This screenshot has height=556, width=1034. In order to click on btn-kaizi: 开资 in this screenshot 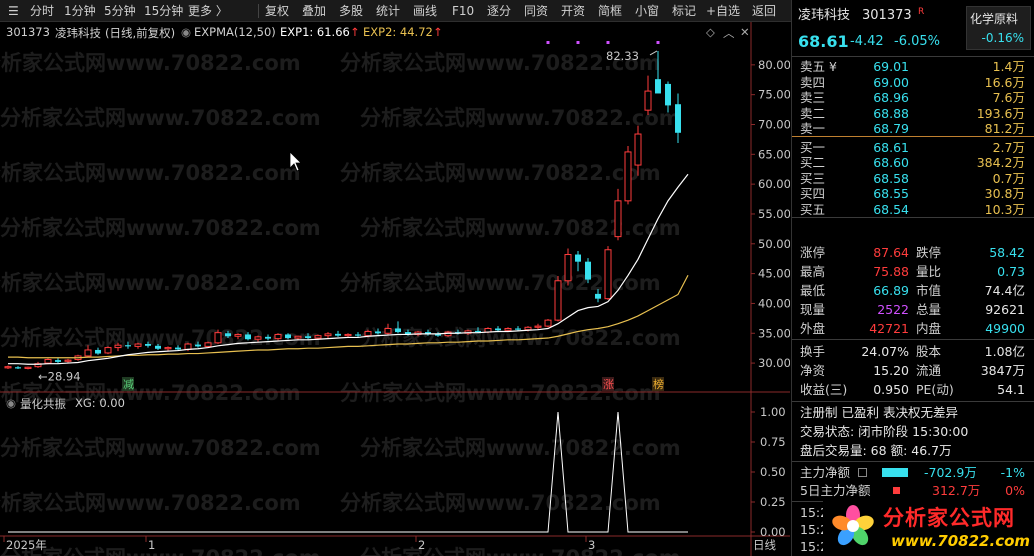, I will do `click(573, 11)`.